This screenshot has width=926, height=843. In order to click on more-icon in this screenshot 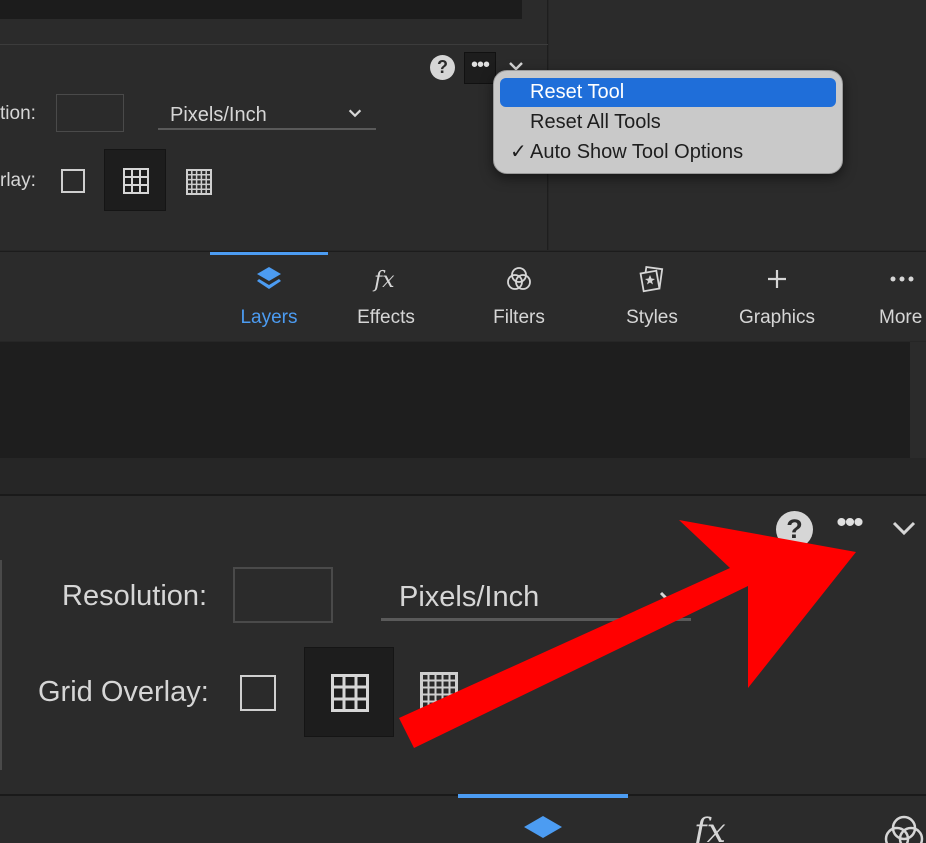, I will do `click(902, 279)`.